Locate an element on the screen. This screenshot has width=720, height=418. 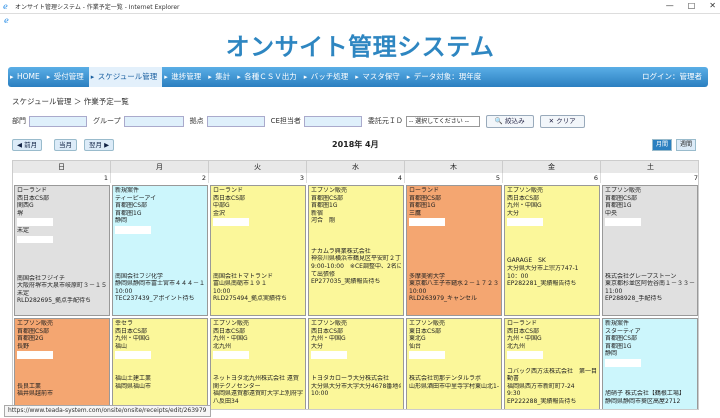
view-month-button: 月間 is located at coordinates (662, 145).